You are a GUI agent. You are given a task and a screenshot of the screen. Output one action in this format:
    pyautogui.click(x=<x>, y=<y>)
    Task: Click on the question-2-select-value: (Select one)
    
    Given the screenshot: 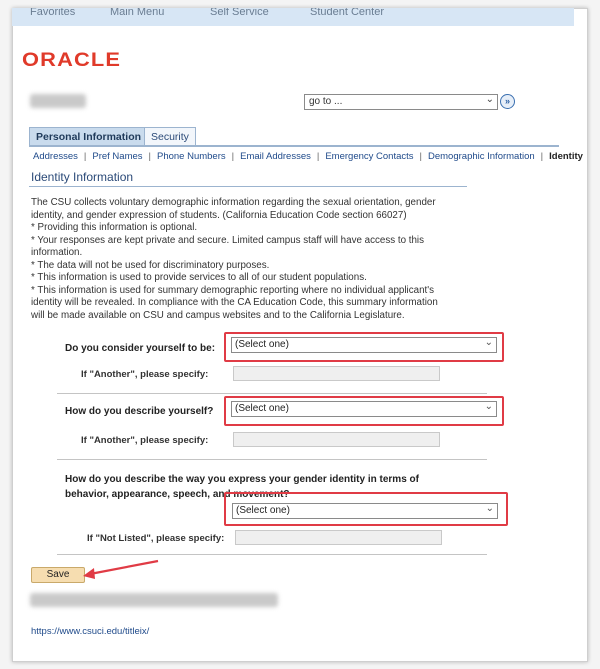 What is the action you would take?
    pyautogui.click(x=262, y=408)
    